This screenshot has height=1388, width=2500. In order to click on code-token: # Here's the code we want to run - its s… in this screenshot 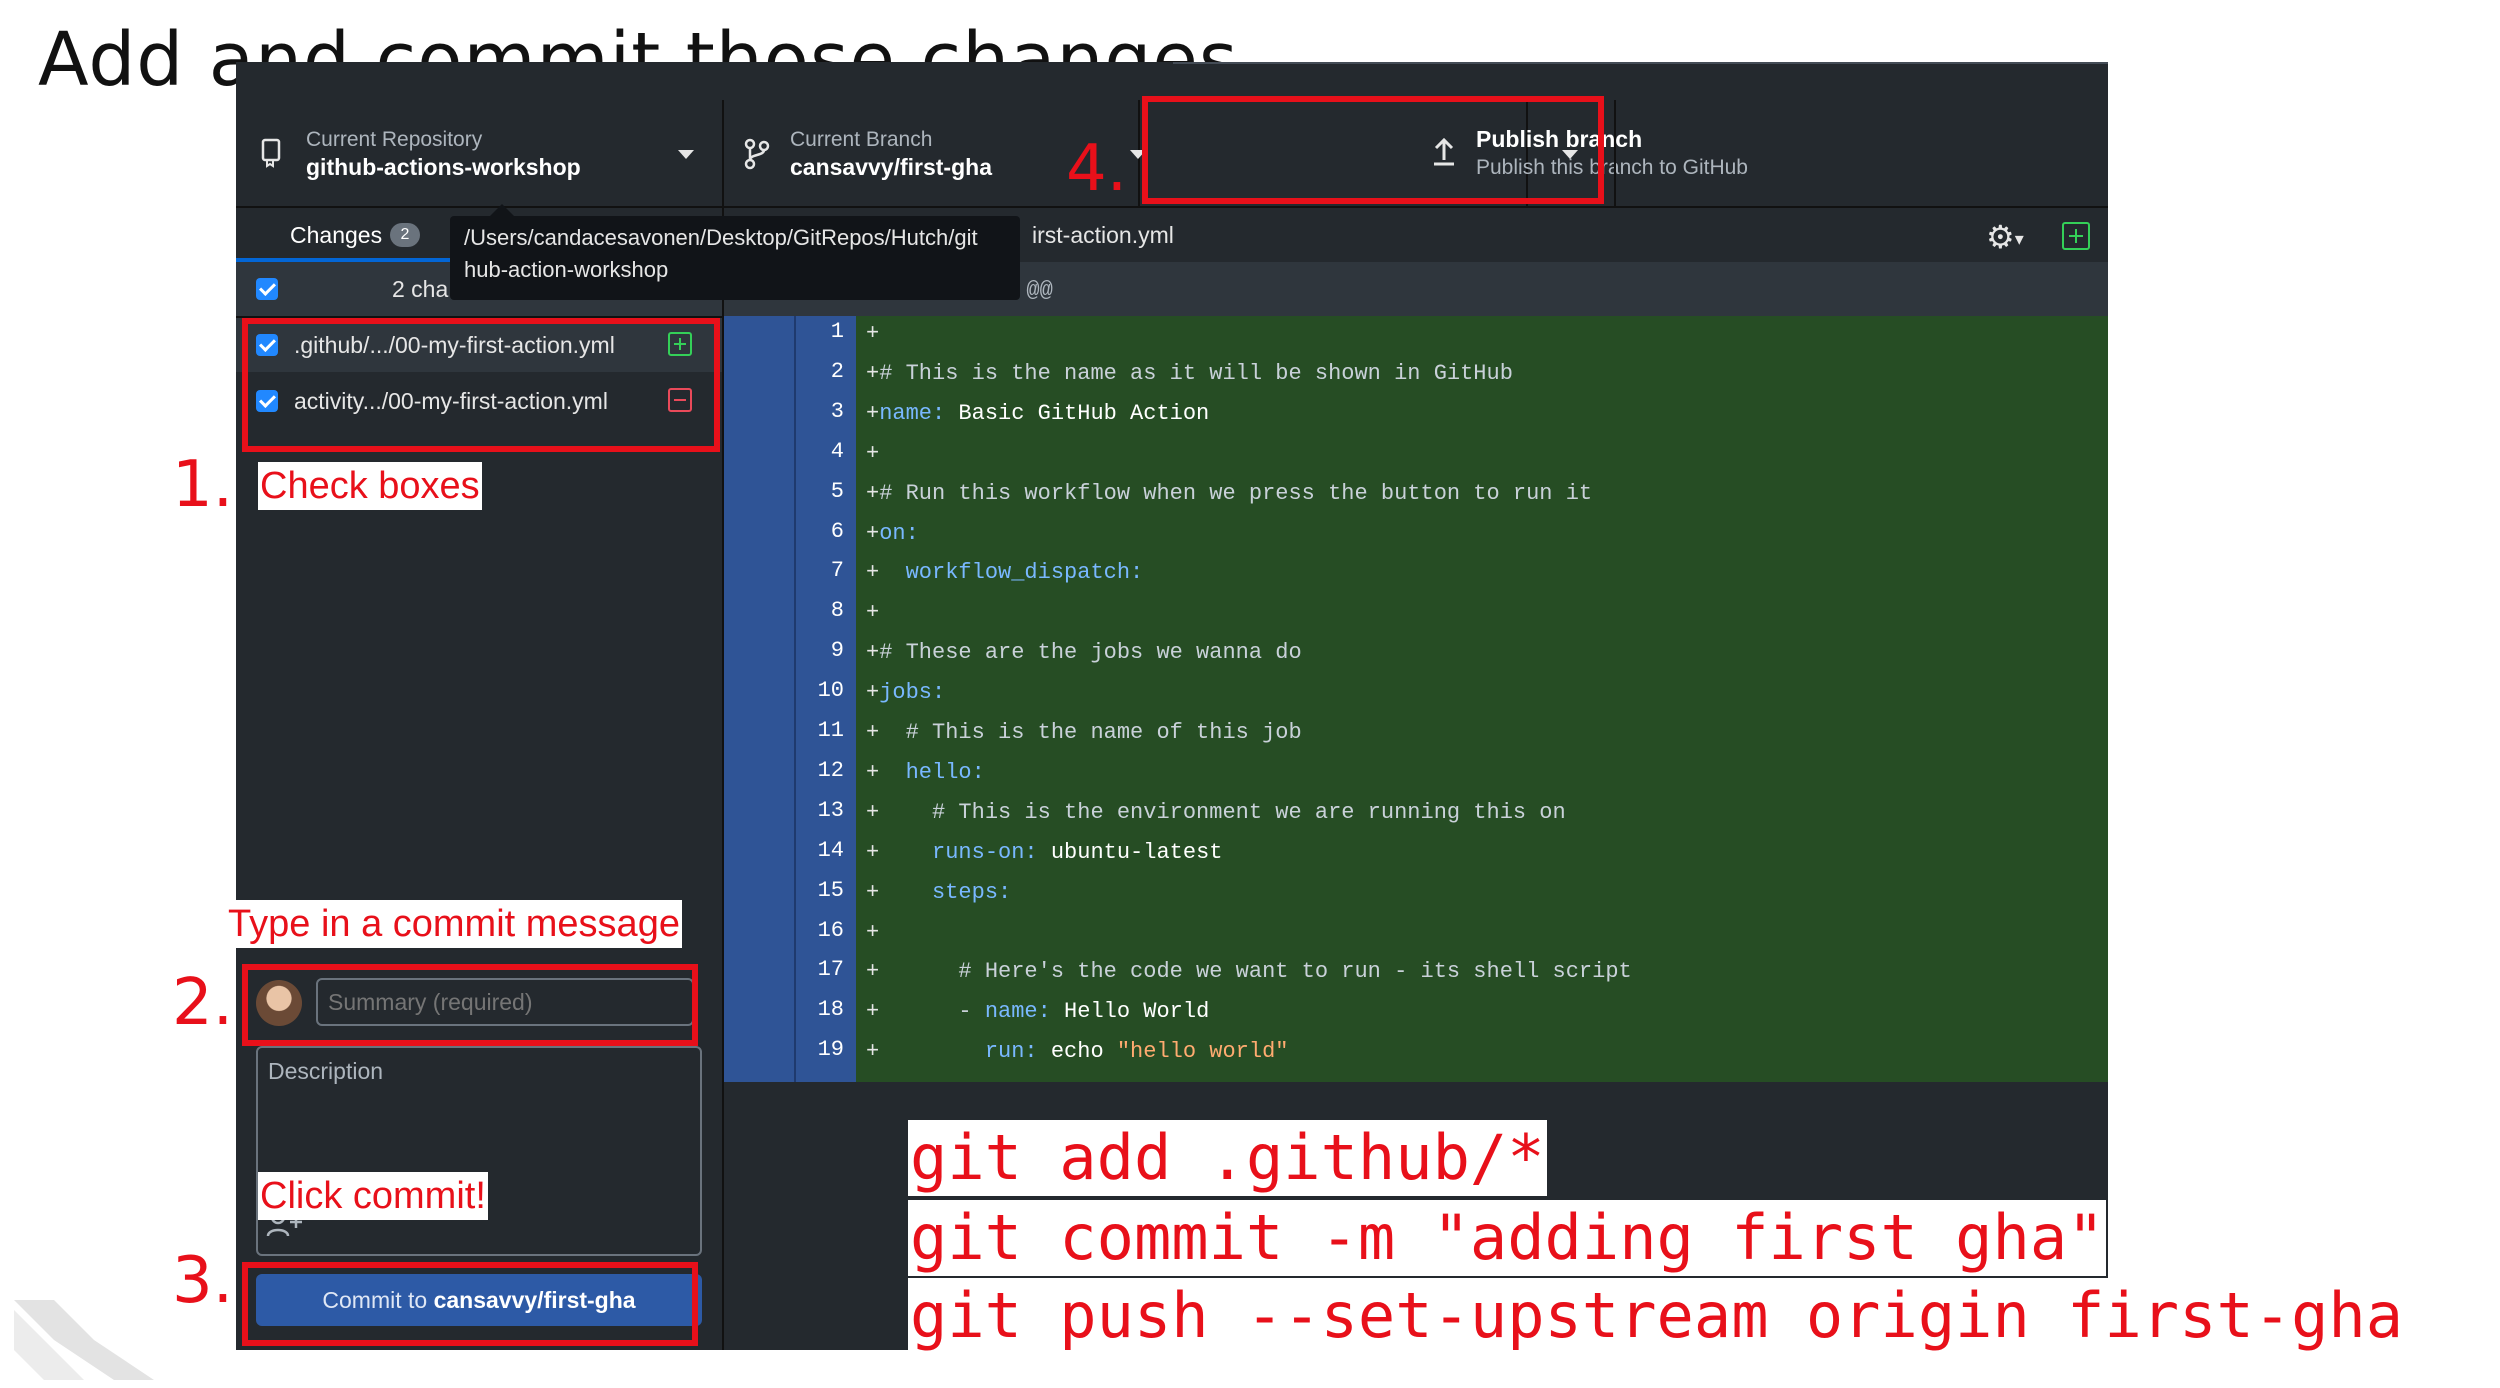, I will do `click(1255, 972)`.